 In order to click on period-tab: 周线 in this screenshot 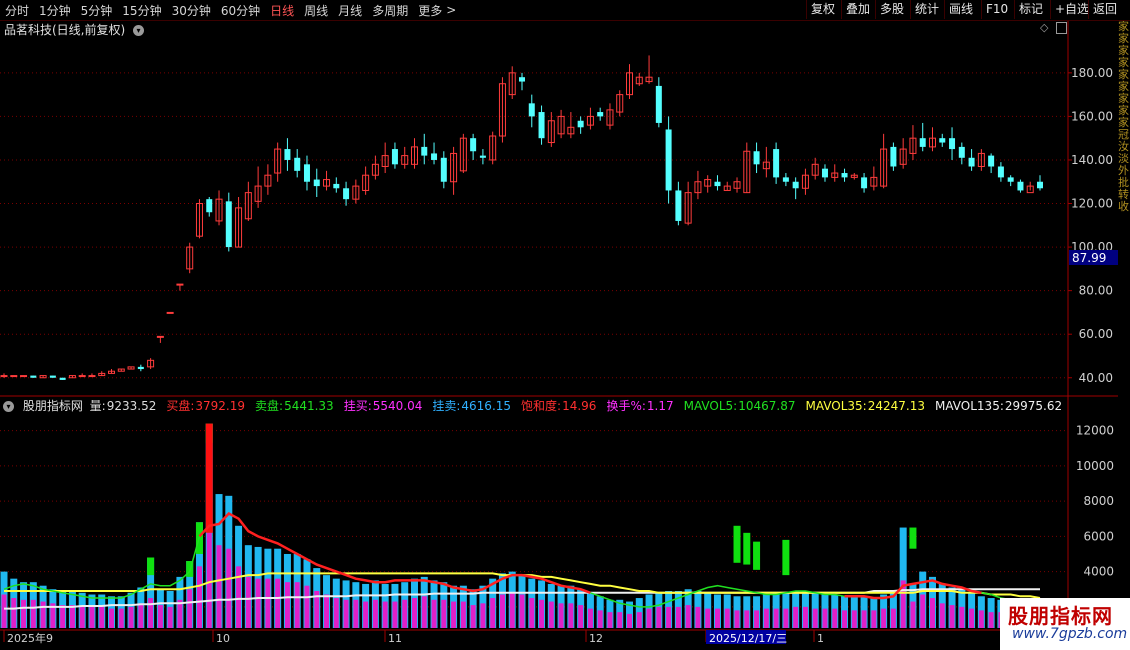, I will do `click(316, 10)`.